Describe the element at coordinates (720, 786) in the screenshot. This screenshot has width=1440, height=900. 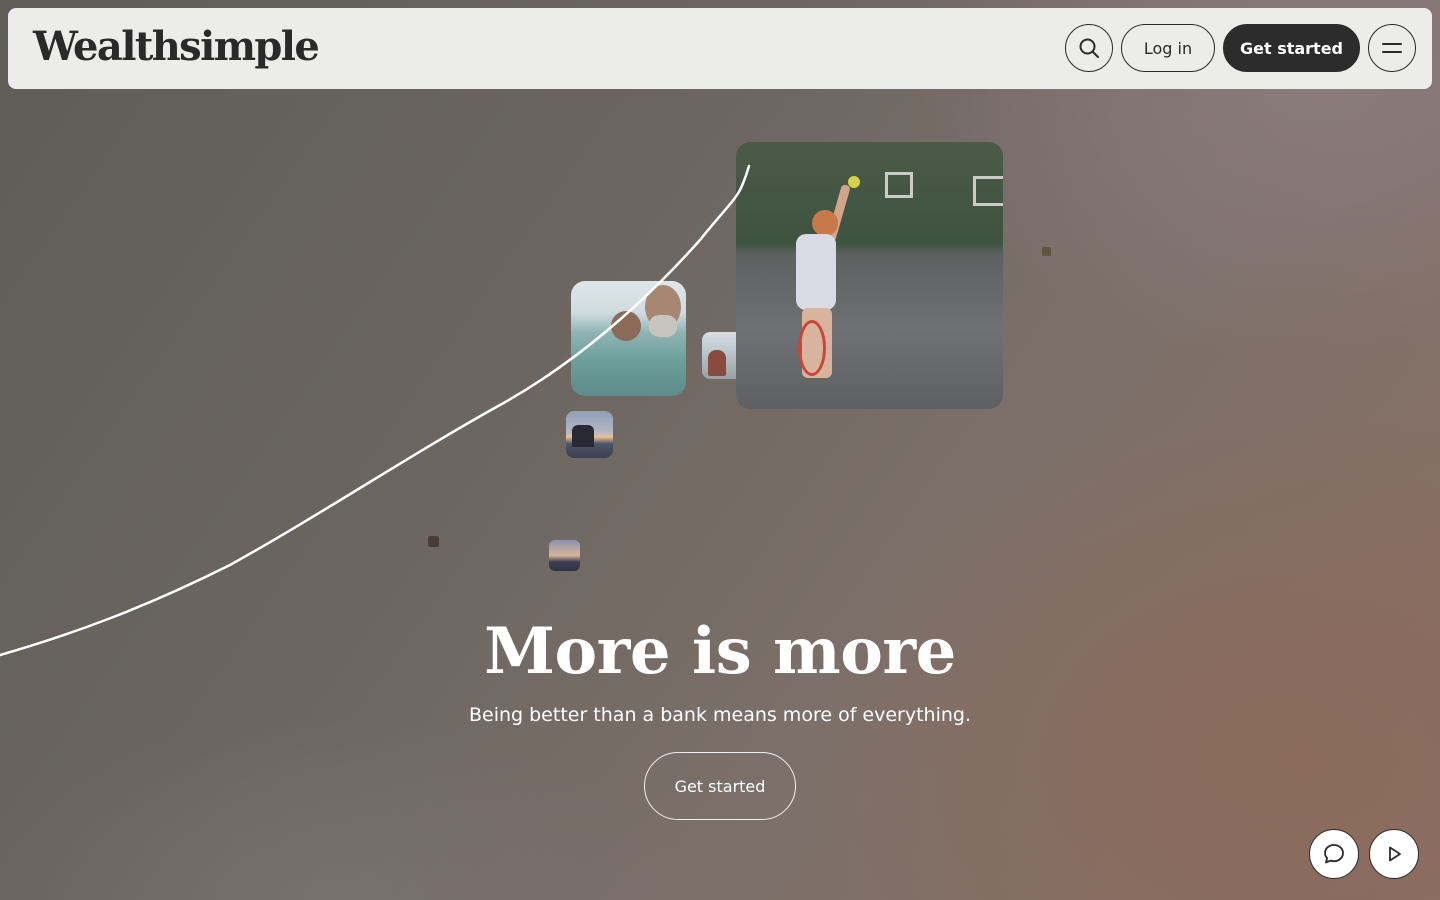
I see `hero-get-started-button: Get started` at that location.